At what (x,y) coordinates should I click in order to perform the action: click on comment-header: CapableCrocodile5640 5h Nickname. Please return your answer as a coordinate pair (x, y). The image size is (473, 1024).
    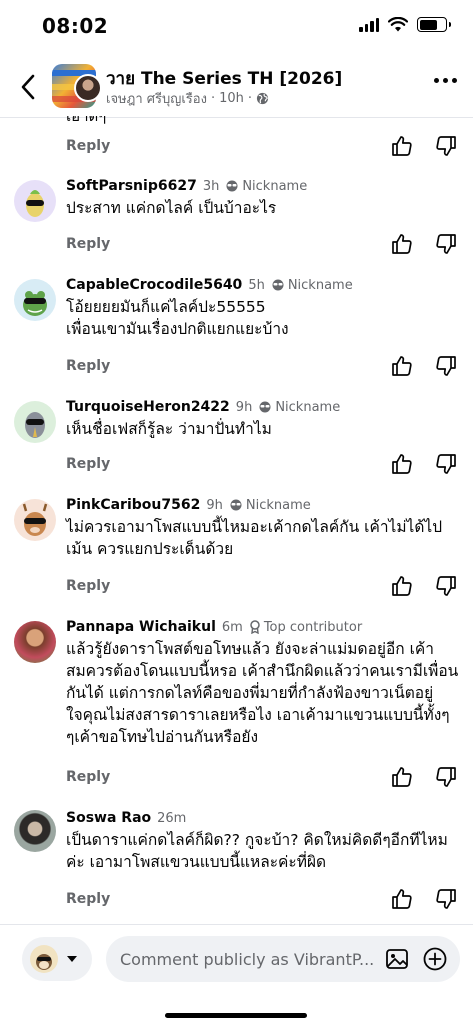
    Looking at the image, I should click on (209, 285).